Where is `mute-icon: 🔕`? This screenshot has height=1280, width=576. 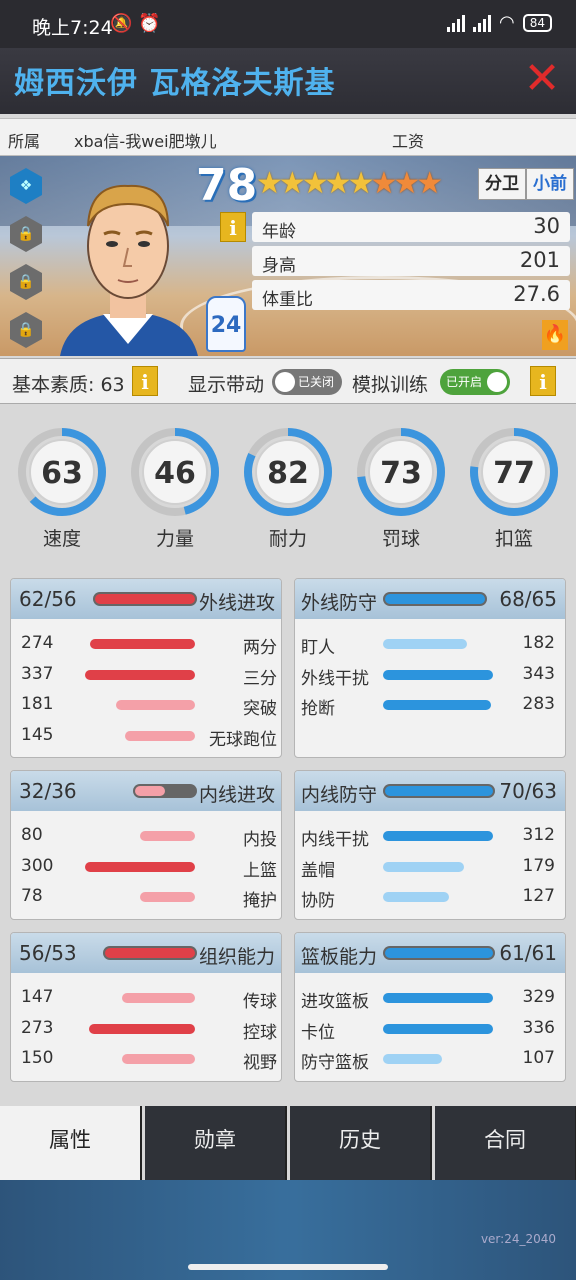 mute-icon: 🔕 is located at coordinates (124, 23).